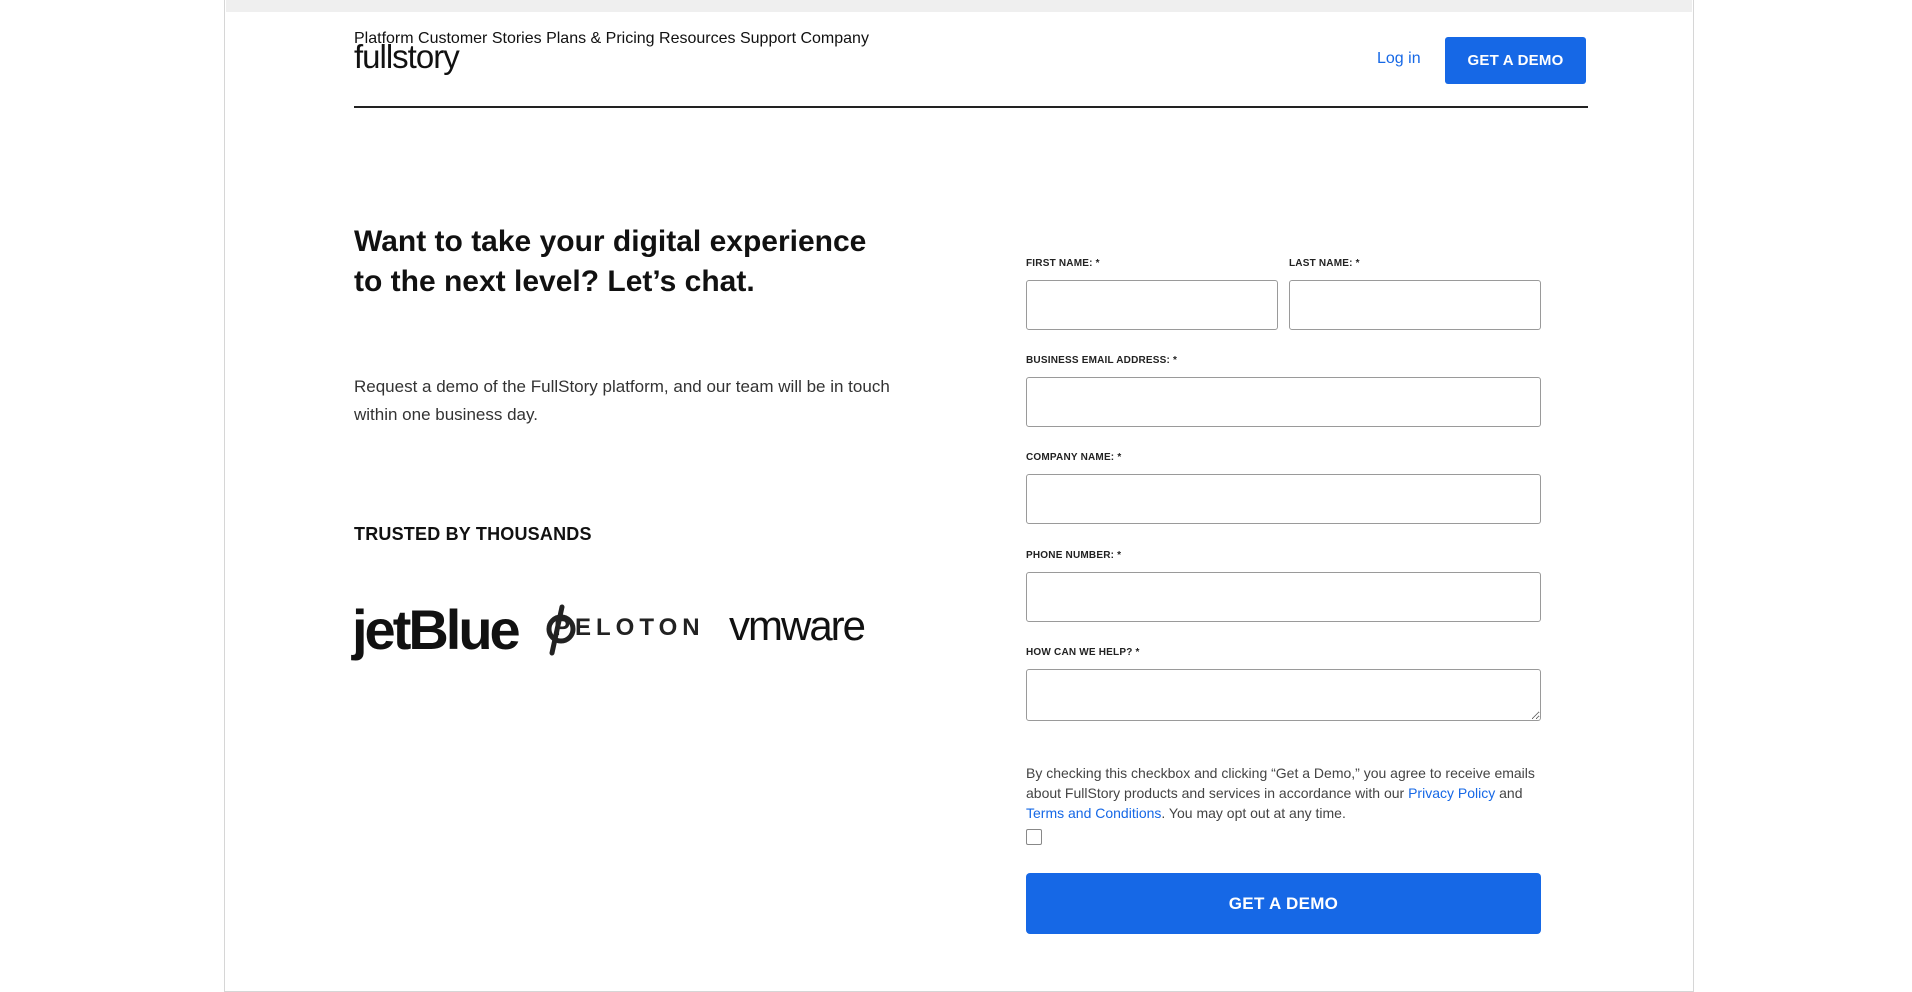 Image resolution: width=1912 pixels, height=992 pixels. What do you see at coordinates (697, 38) in the screenshot?
I see `nav-item-resources: Resources` at bounding box center [697, 38].